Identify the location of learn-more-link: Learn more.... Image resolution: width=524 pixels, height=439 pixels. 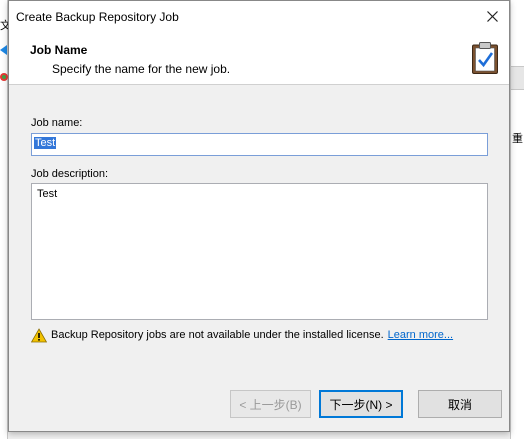
(420, 335).